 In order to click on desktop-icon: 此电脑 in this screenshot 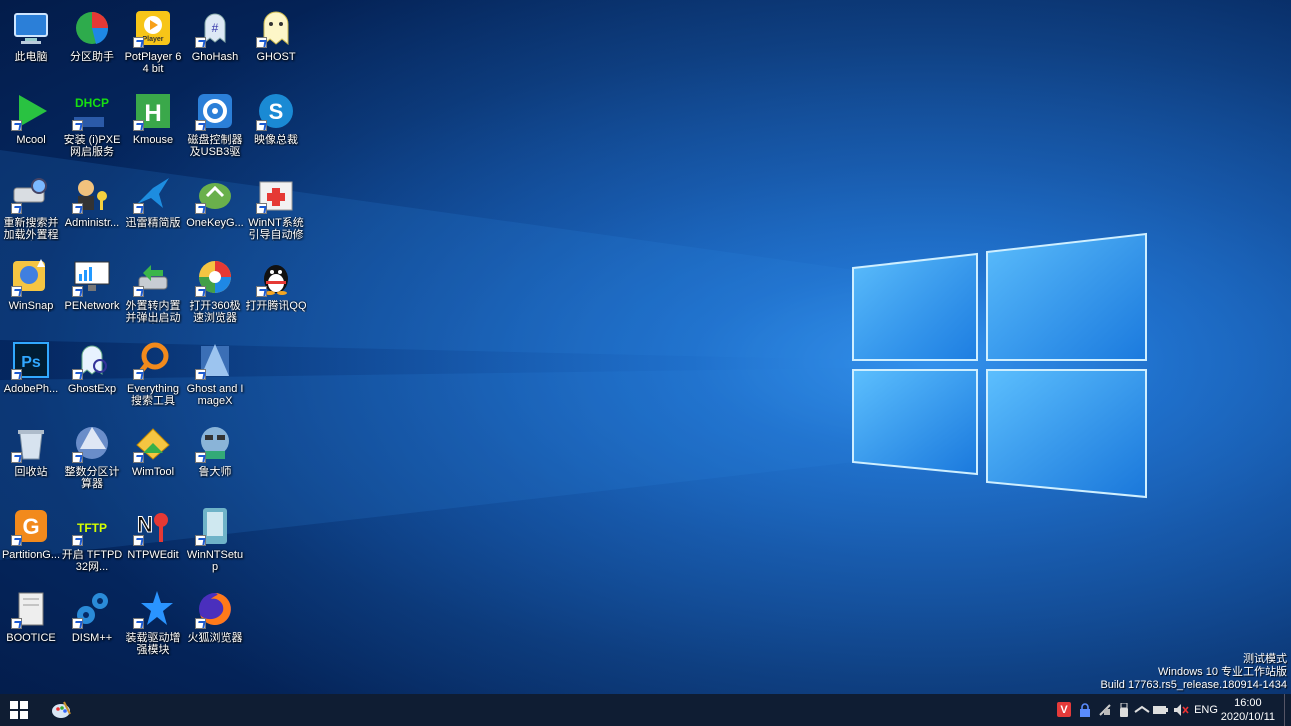, I will do `click(31, 44)`.